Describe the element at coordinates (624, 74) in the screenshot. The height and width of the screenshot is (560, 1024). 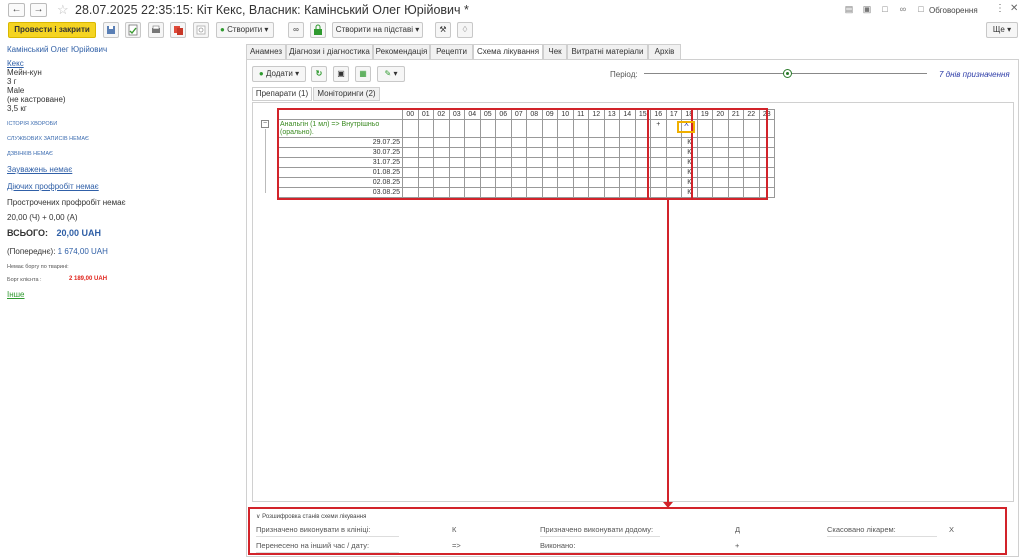
I see `period-label: Період:` at that location.